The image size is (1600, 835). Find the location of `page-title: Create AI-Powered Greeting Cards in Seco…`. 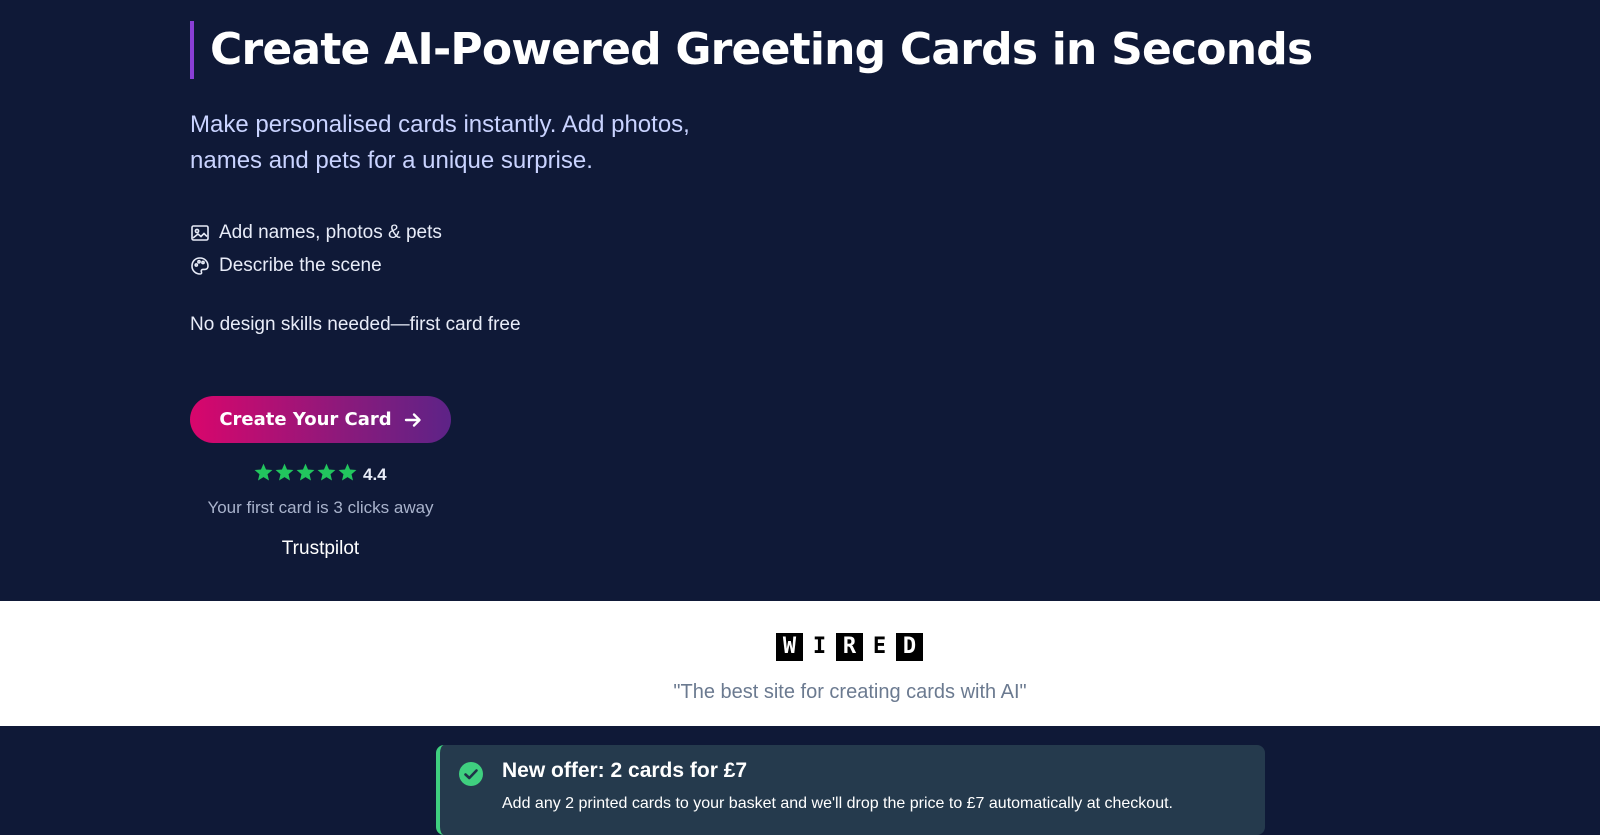

page-title: Create AI-Powered Greeting Cards in Seco… is located at coordinates (761, 49).